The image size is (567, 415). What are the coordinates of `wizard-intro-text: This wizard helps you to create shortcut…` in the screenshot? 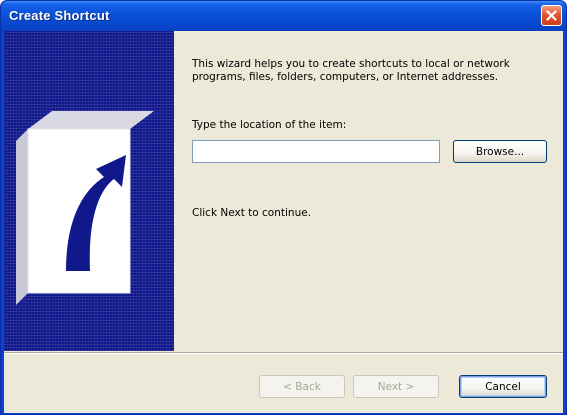 It's located at (351, 70).